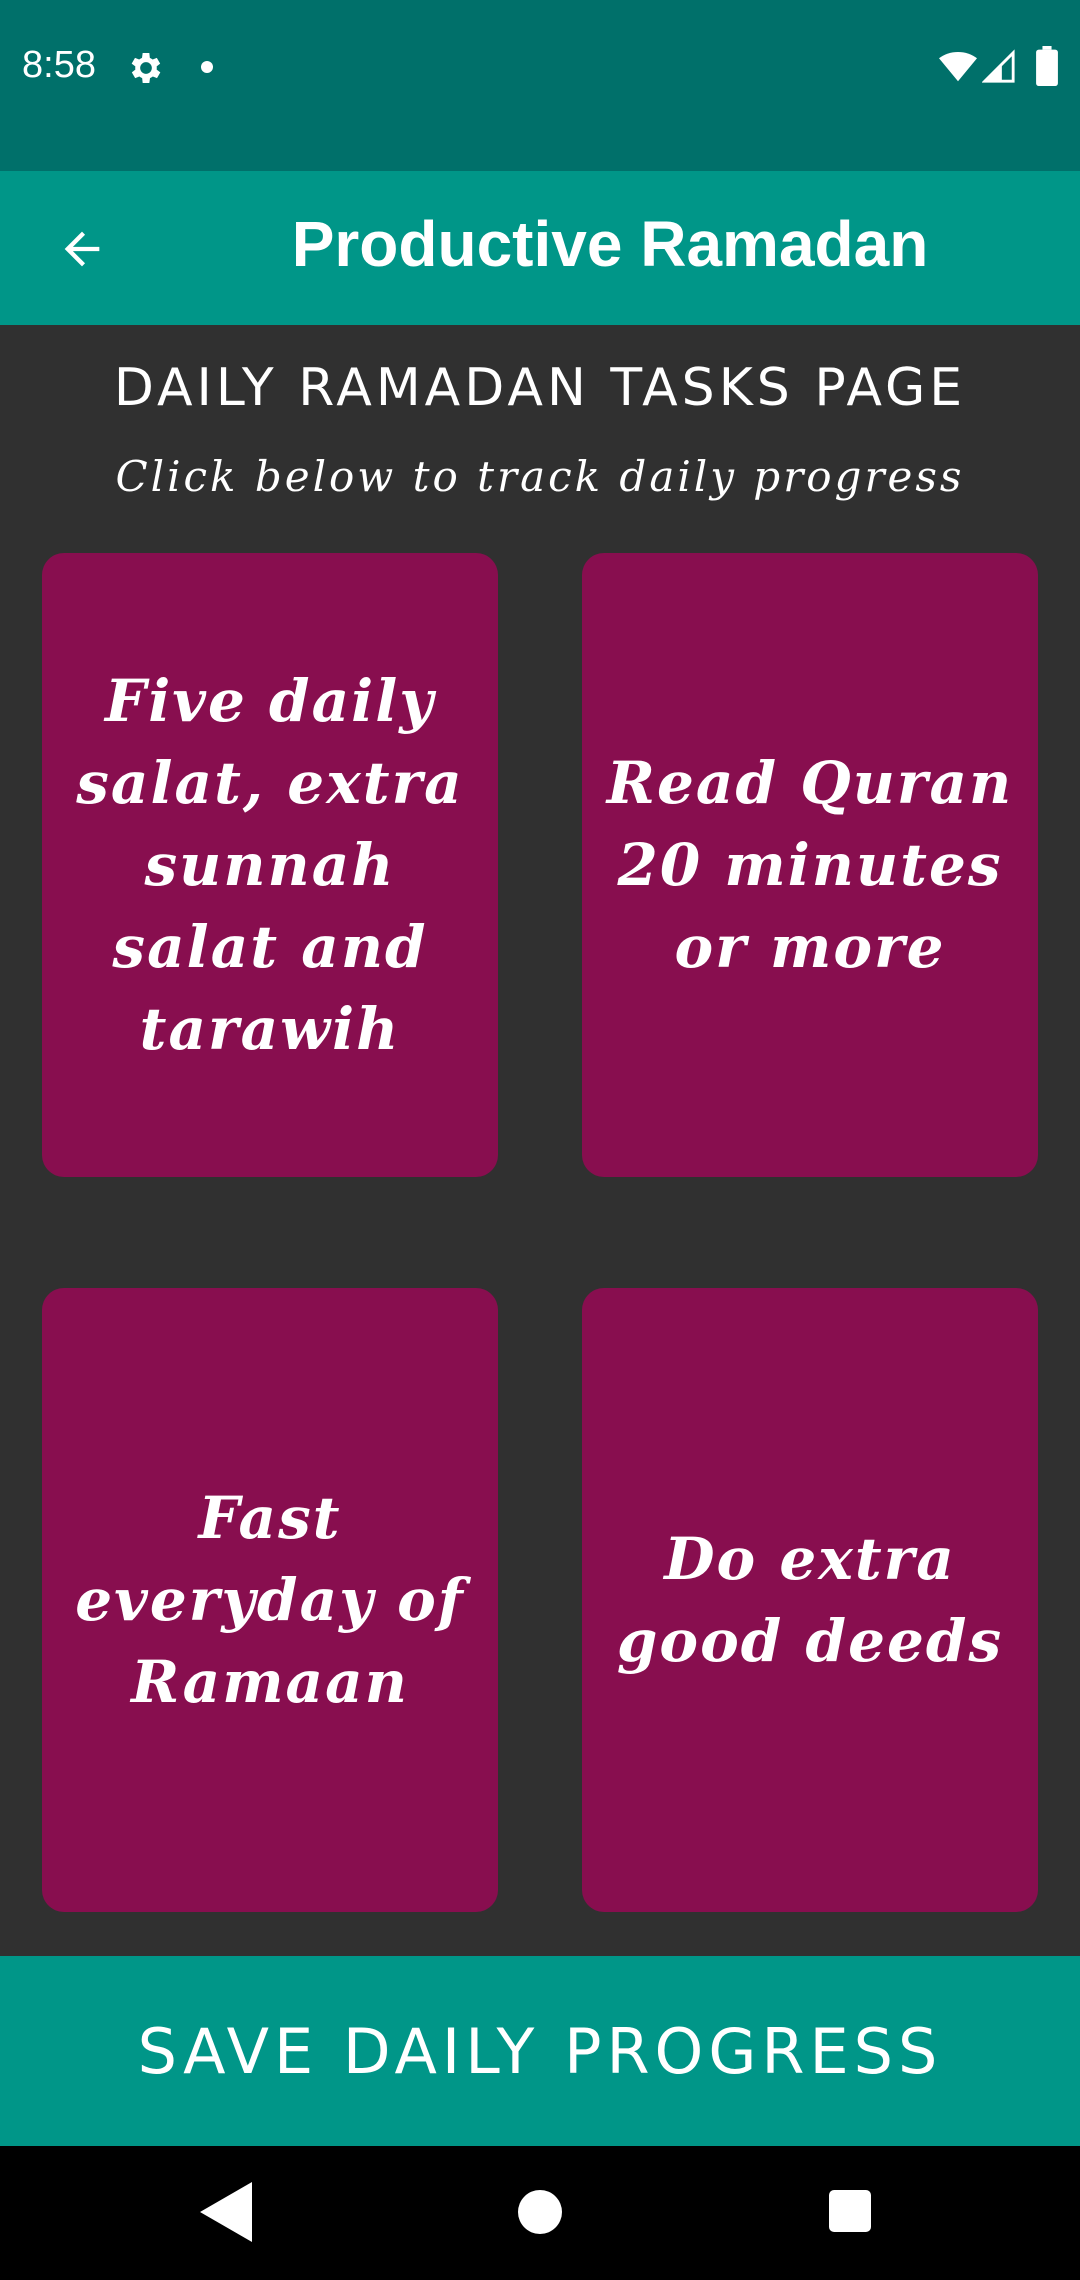 This screenshot has width=1080, height=2280. I want to click on task-card-quran: Read Quran 20 minutes or more, so click(810, 865).